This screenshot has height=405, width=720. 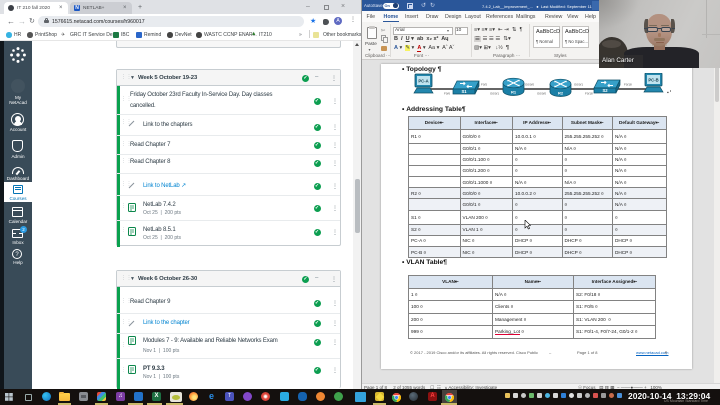 What do you see at coordinates (423, 80) in the screenshot?
I see `svg-text: PC-A` at bounding box center [423, 80].